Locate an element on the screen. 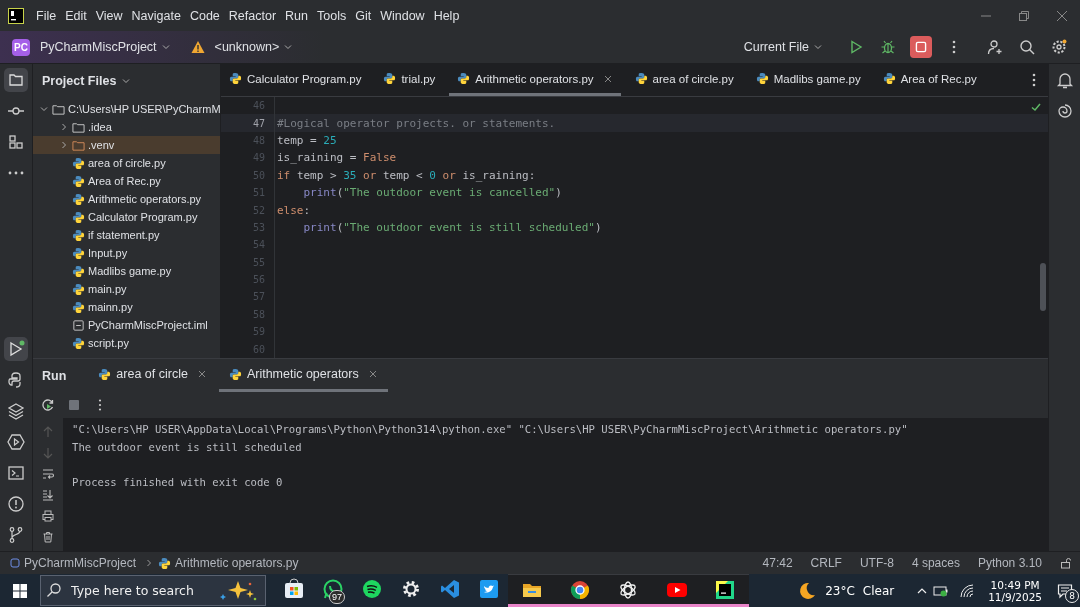 The width and height of the screenshot is (1080, 607). menu-item: Refactor is located at coordinates (252, 15).